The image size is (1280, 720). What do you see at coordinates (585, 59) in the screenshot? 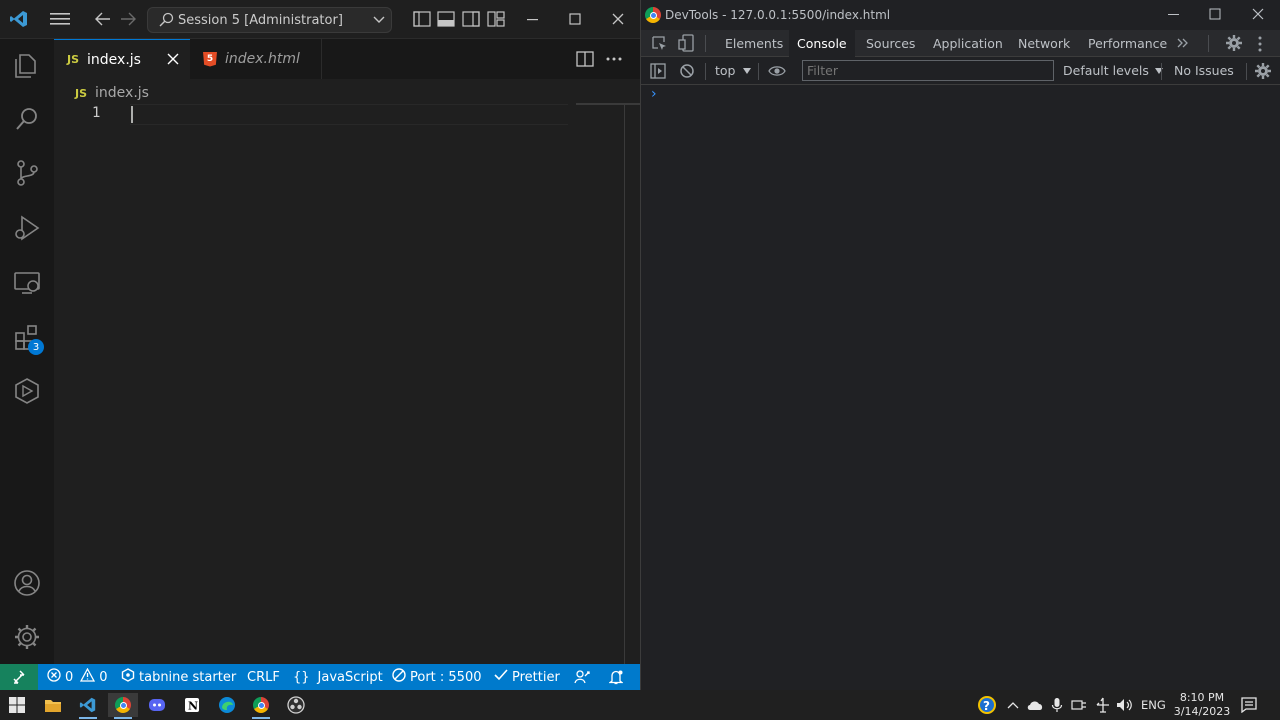
I see `split-editor-icon` at bounding box center [585, 59].